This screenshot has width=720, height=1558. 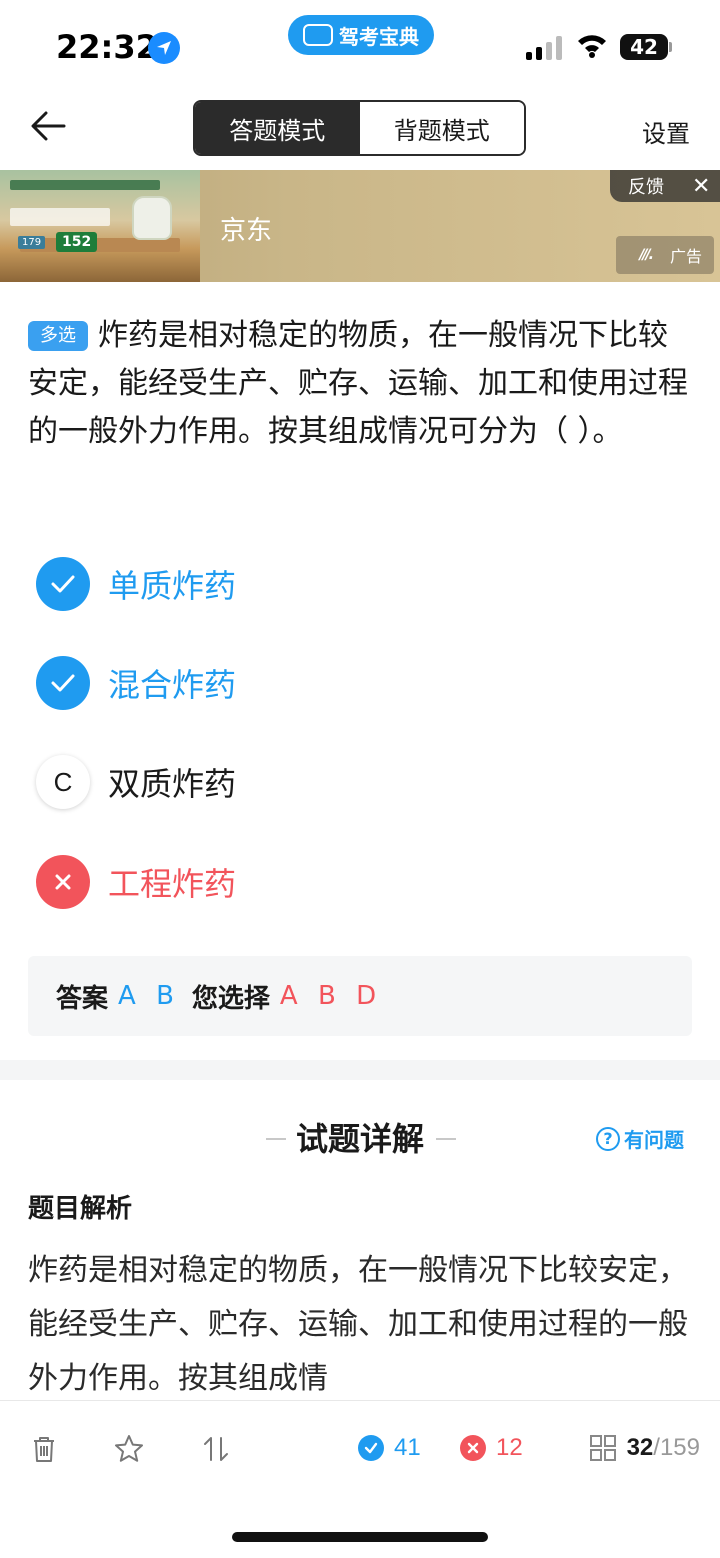 What do you see at coordinates (644, 47) in the screenshot?
I see `battery-indicator: 42` at bounding box center [644, 47].